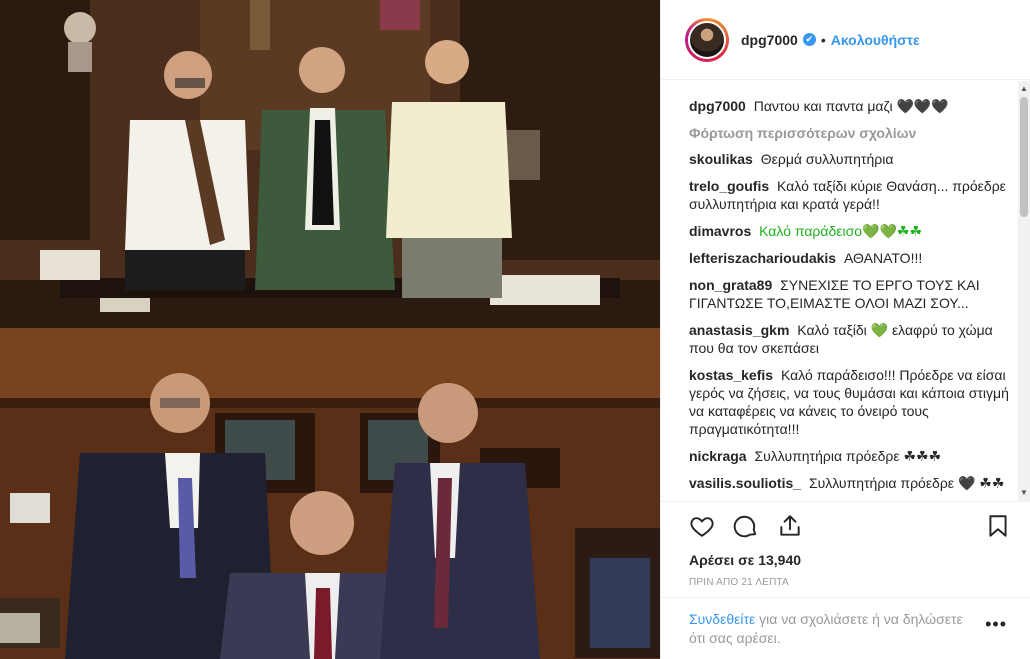 The width and height of the screenshot is (1030, 659). Describe the element at coordinates (790, 526) in the screenshot. I see `share-icon` at that location.